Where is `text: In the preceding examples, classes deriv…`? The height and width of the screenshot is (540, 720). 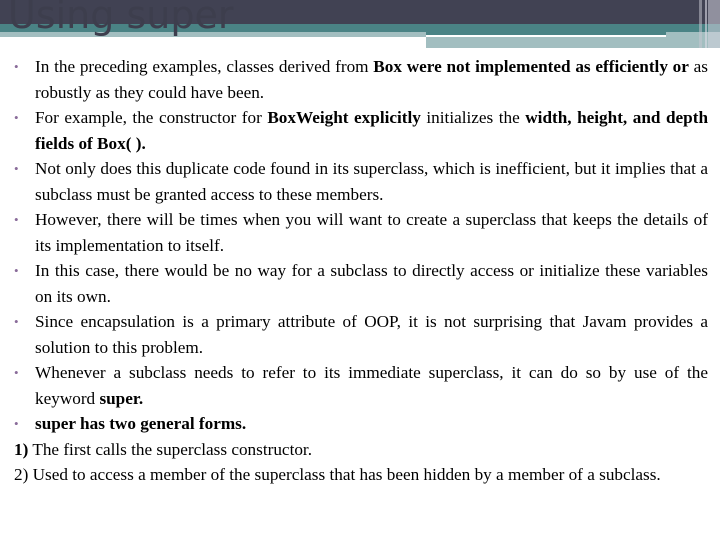
text: In the preceding examples, classes deriv… is located at coordinates (204, 66).